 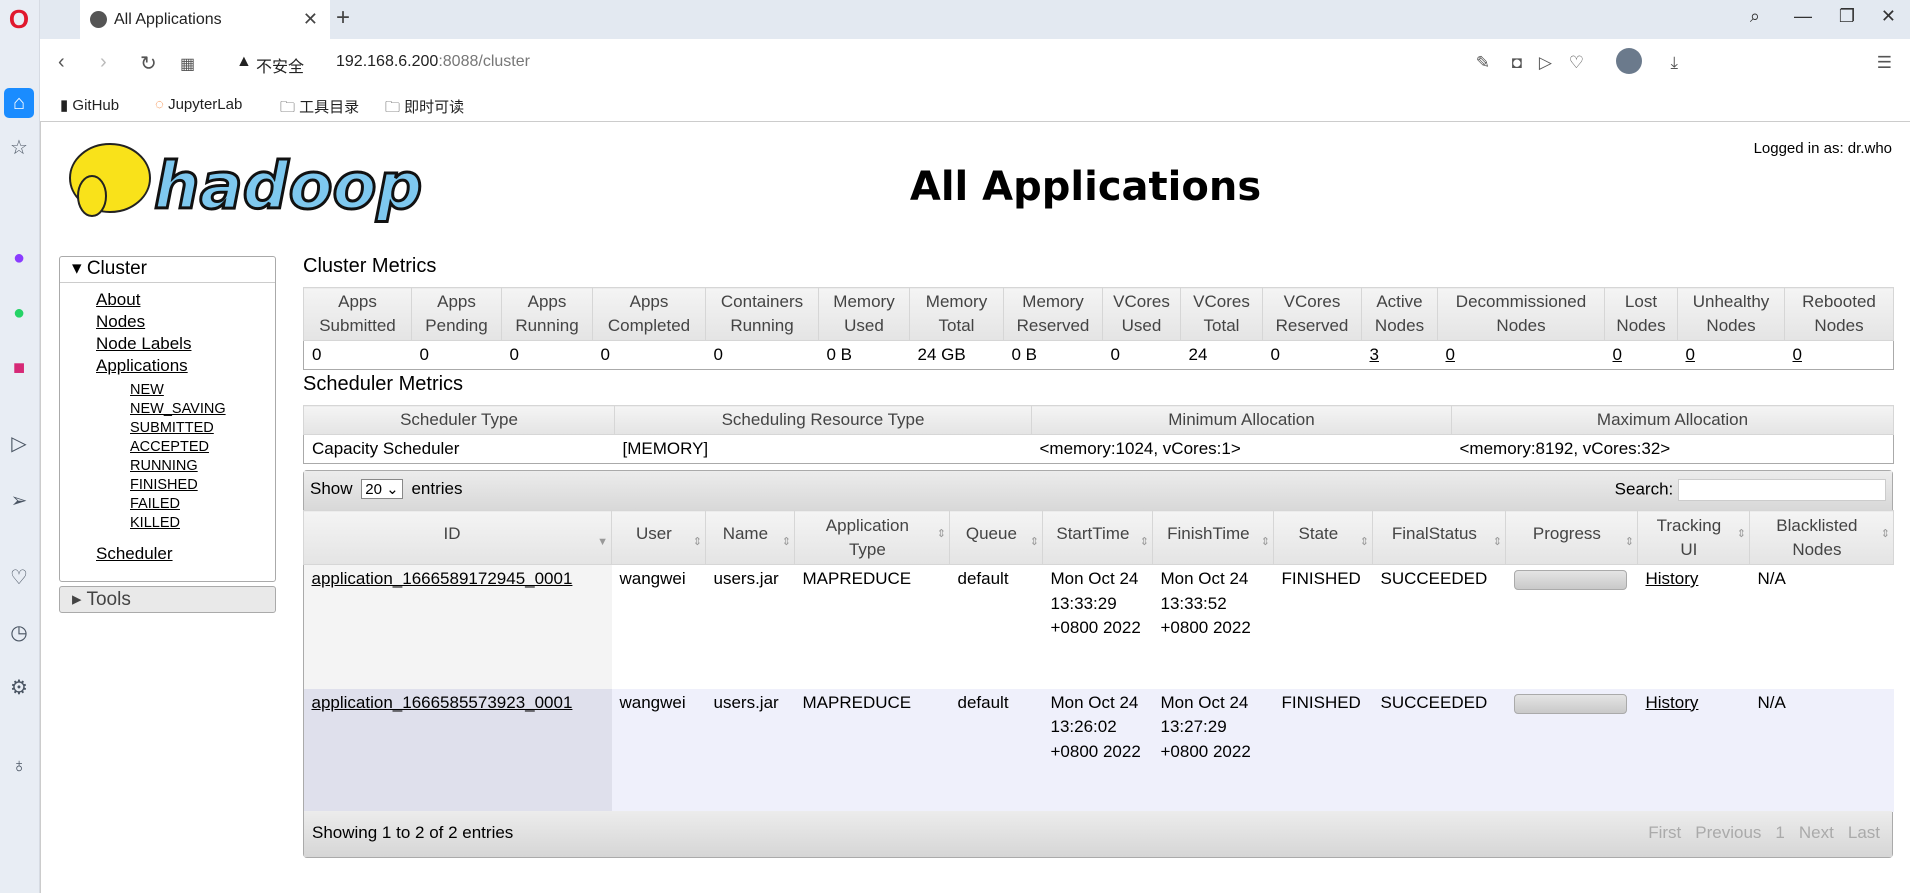 I want to click on camera-icon: ◘, so click(x=1517, y=63).